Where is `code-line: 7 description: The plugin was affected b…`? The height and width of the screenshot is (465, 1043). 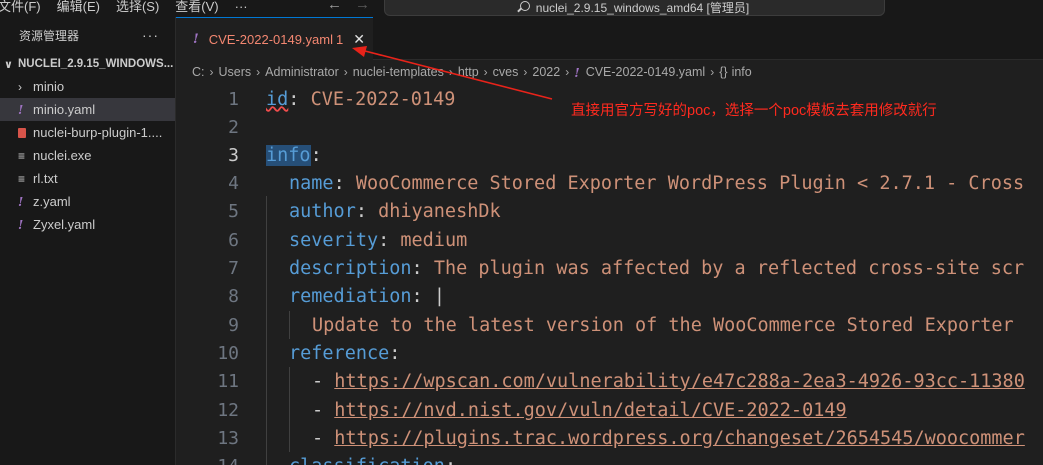
code-line: 7 description: The plugin was affected b… is located at coordinates (609, 268).